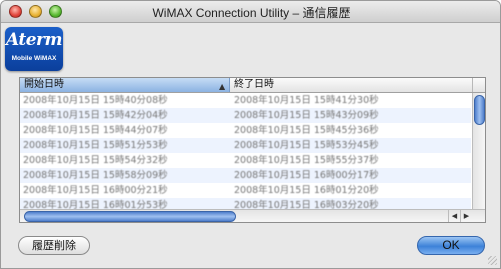 The image size is (501, 269). Describe the element at coordinates (95, 190) in the screenshot. I see `start-time-cell: 2008年10月15日 16時00分21秒` at that location.